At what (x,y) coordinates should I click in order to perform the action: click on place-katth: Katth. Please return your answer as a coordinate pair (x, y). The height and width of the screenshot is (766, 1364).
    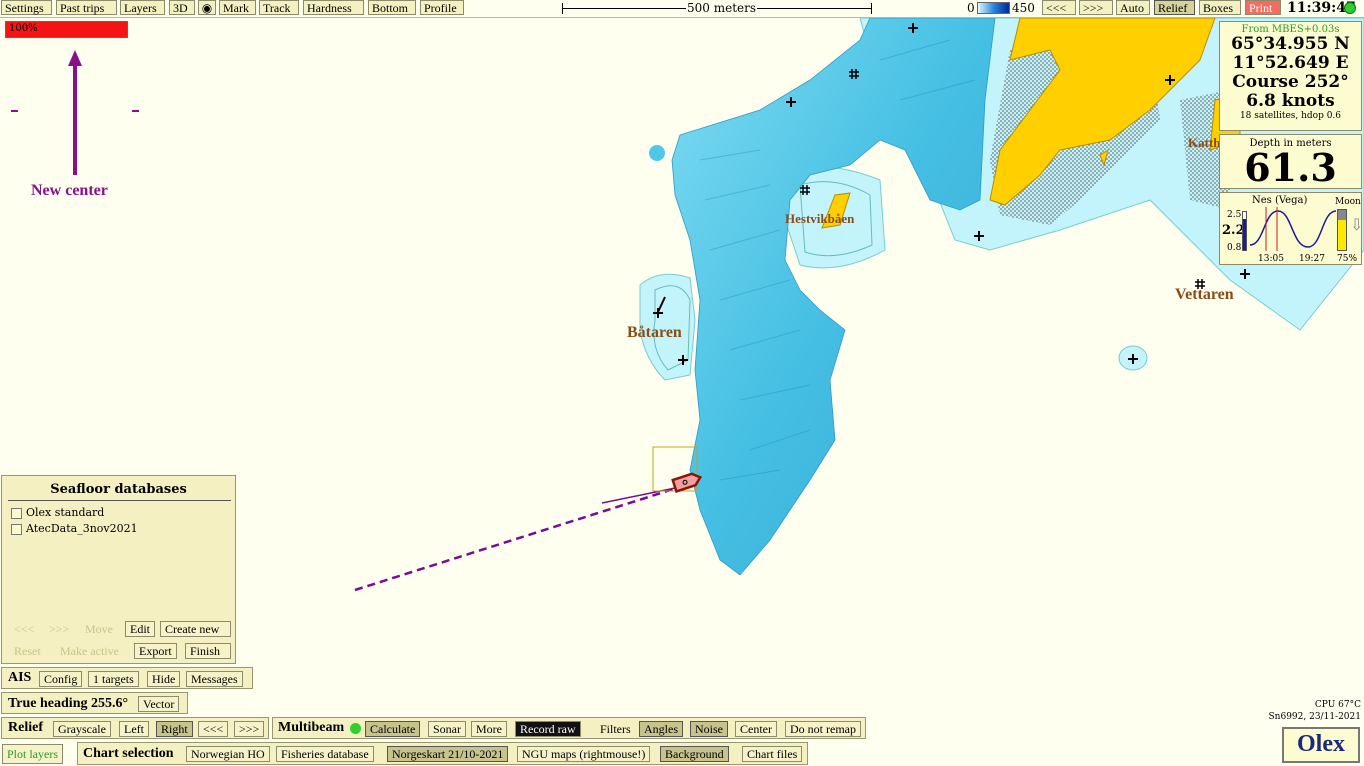
    Looking at the image, I should click on (1204, 142).